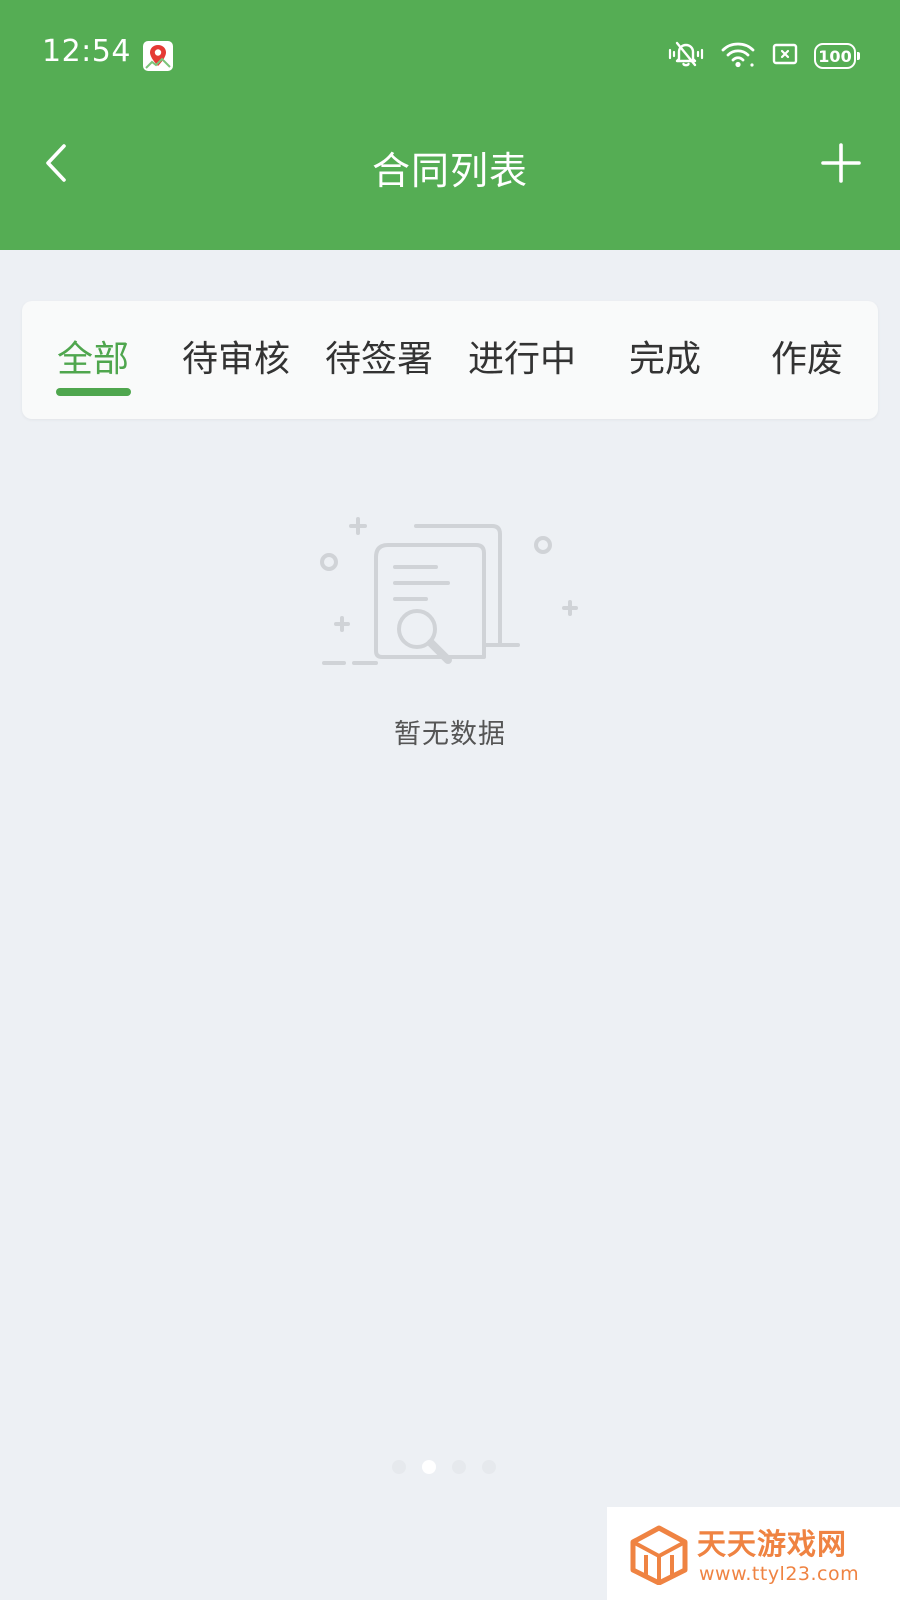 Image resolution: width=900 pixels, height=1600 pixels. I want to click on vibrate-mute-icon, so click(686, 56).